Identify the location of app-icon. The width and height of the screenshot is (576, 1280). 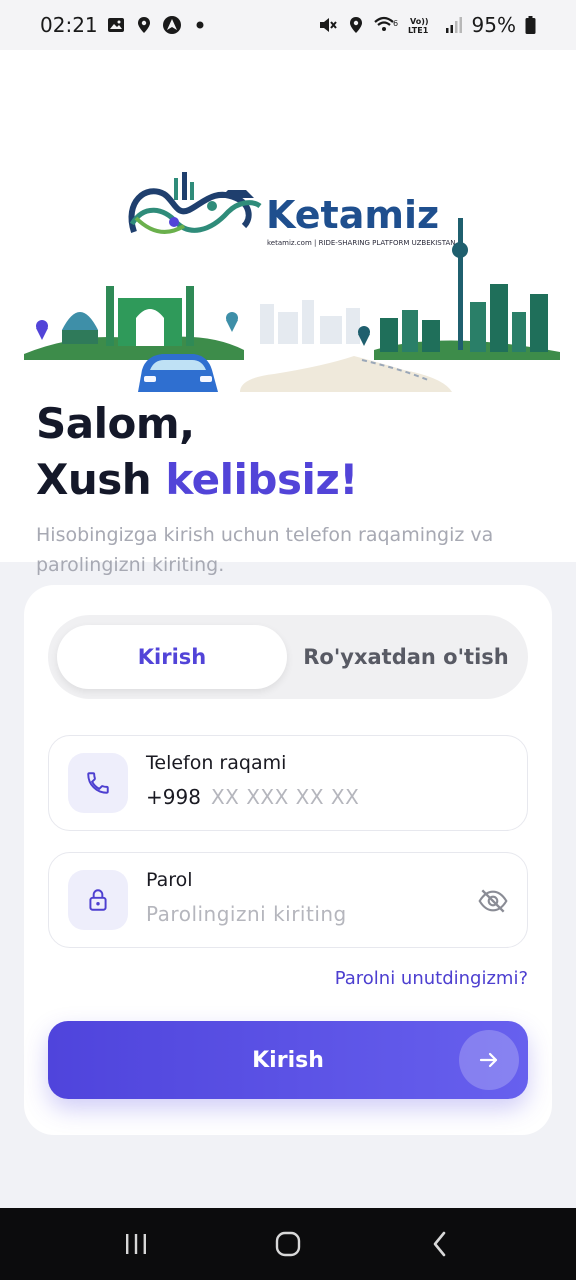
(172, 25).